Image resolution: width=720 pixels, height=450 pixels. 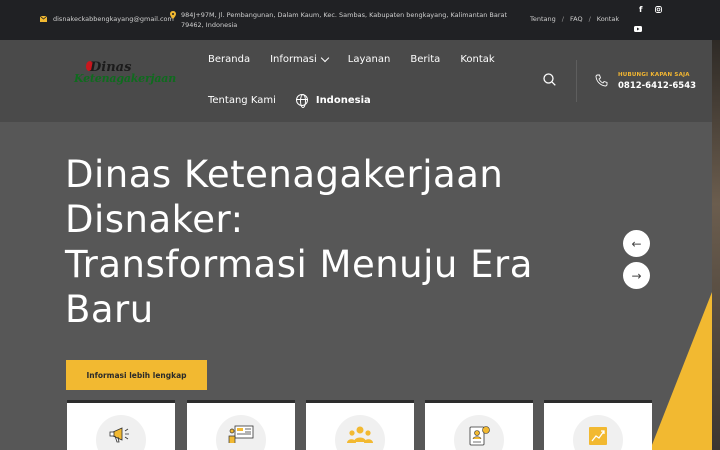 What do you see at coordinates (598, 436) in the screenshot?
I see `growth-chart-icon` at bounding box center [598, 436].